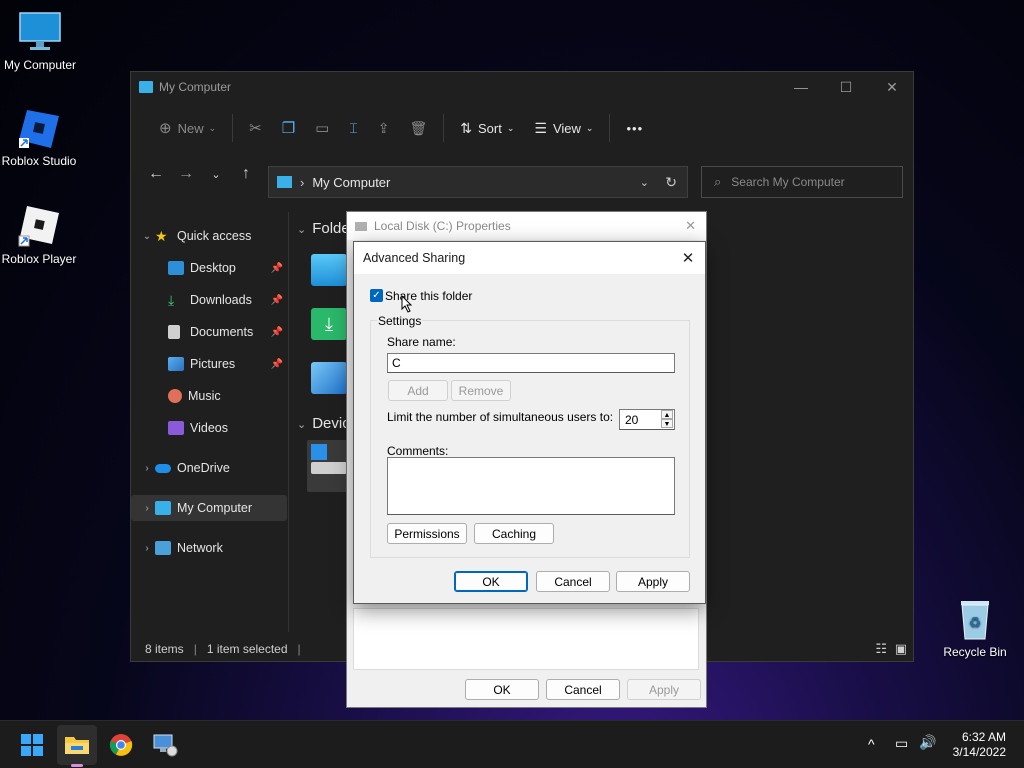 The height and width of the screenshot is (768, 1024). Describe the element at coordinates (975, 628) in the screenshot. I see `desktop-icon-recycle-bin: ♻ Recycle Bin` at that location.